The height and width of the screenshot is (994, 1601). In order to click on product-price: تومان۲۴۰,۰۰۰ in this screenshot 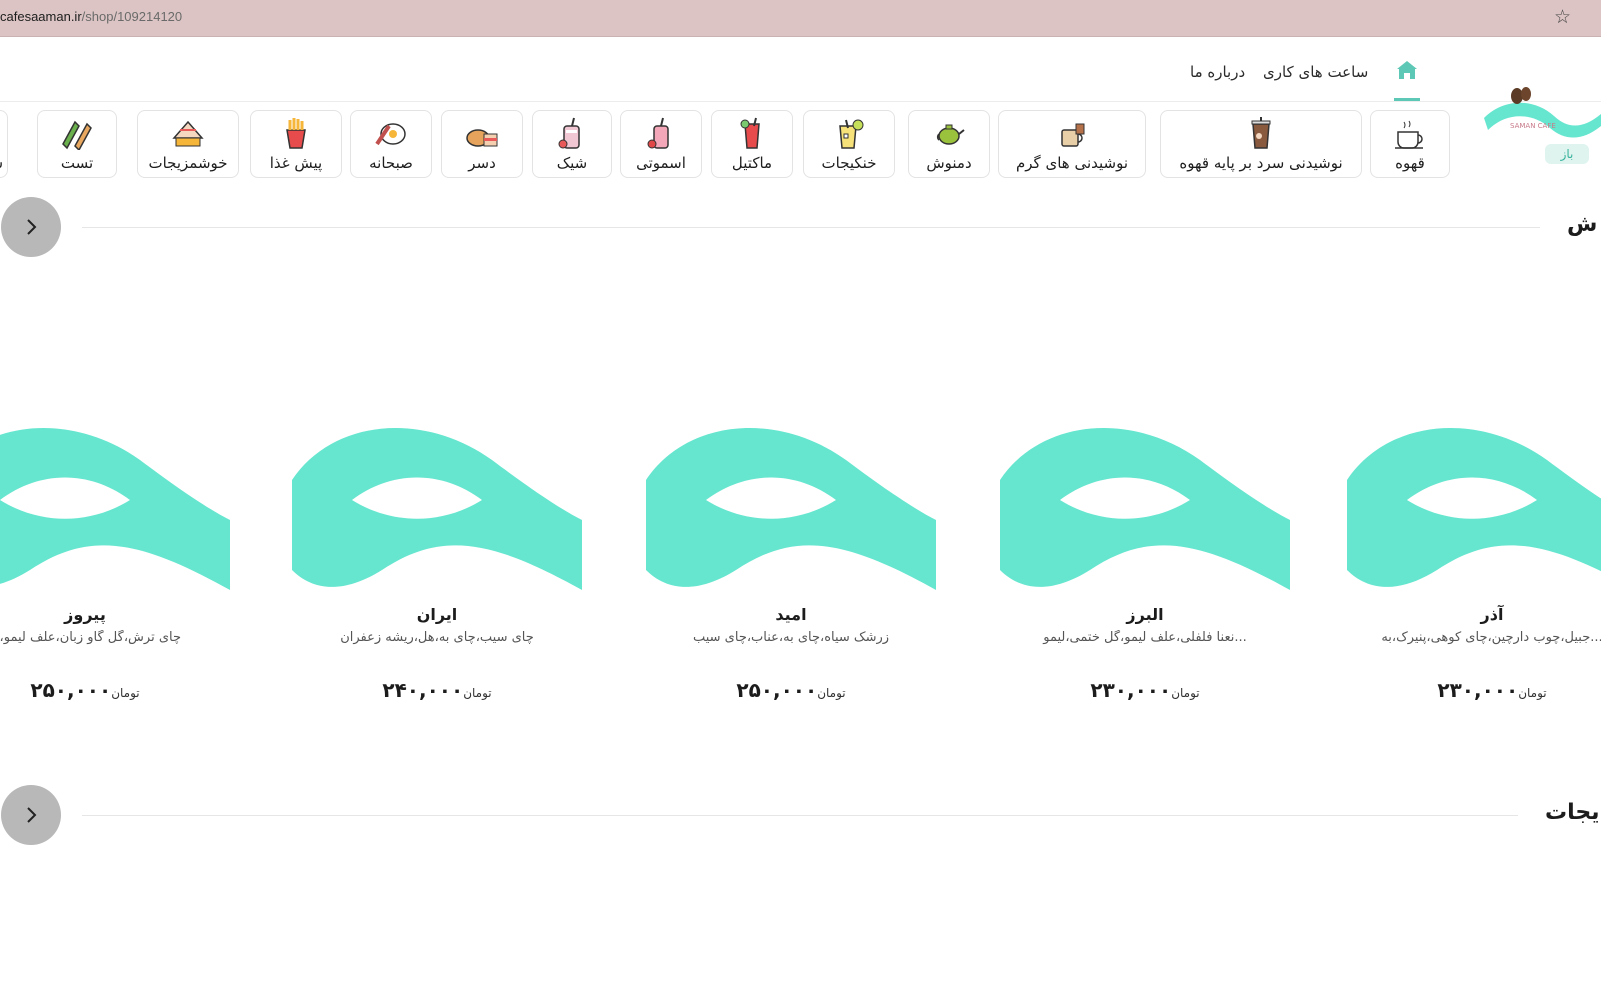, I will do `click(437, 690)`.